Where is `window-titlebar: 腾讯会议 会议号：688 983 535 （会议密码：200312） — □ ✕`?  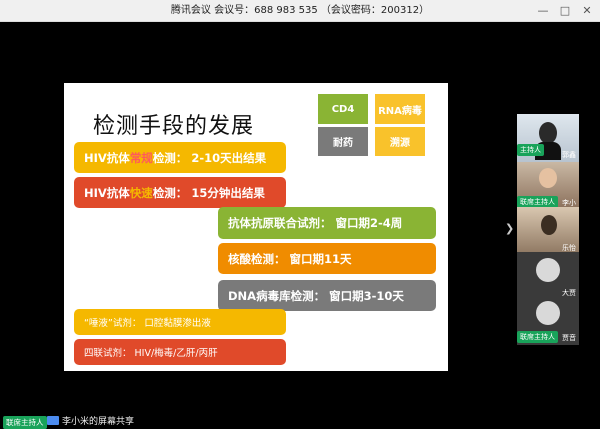 window-titlebar: 腾讯会议 会议号：688 983 535 （会议密码：200312） — □ ✕ is located at coordinates (300, 11).